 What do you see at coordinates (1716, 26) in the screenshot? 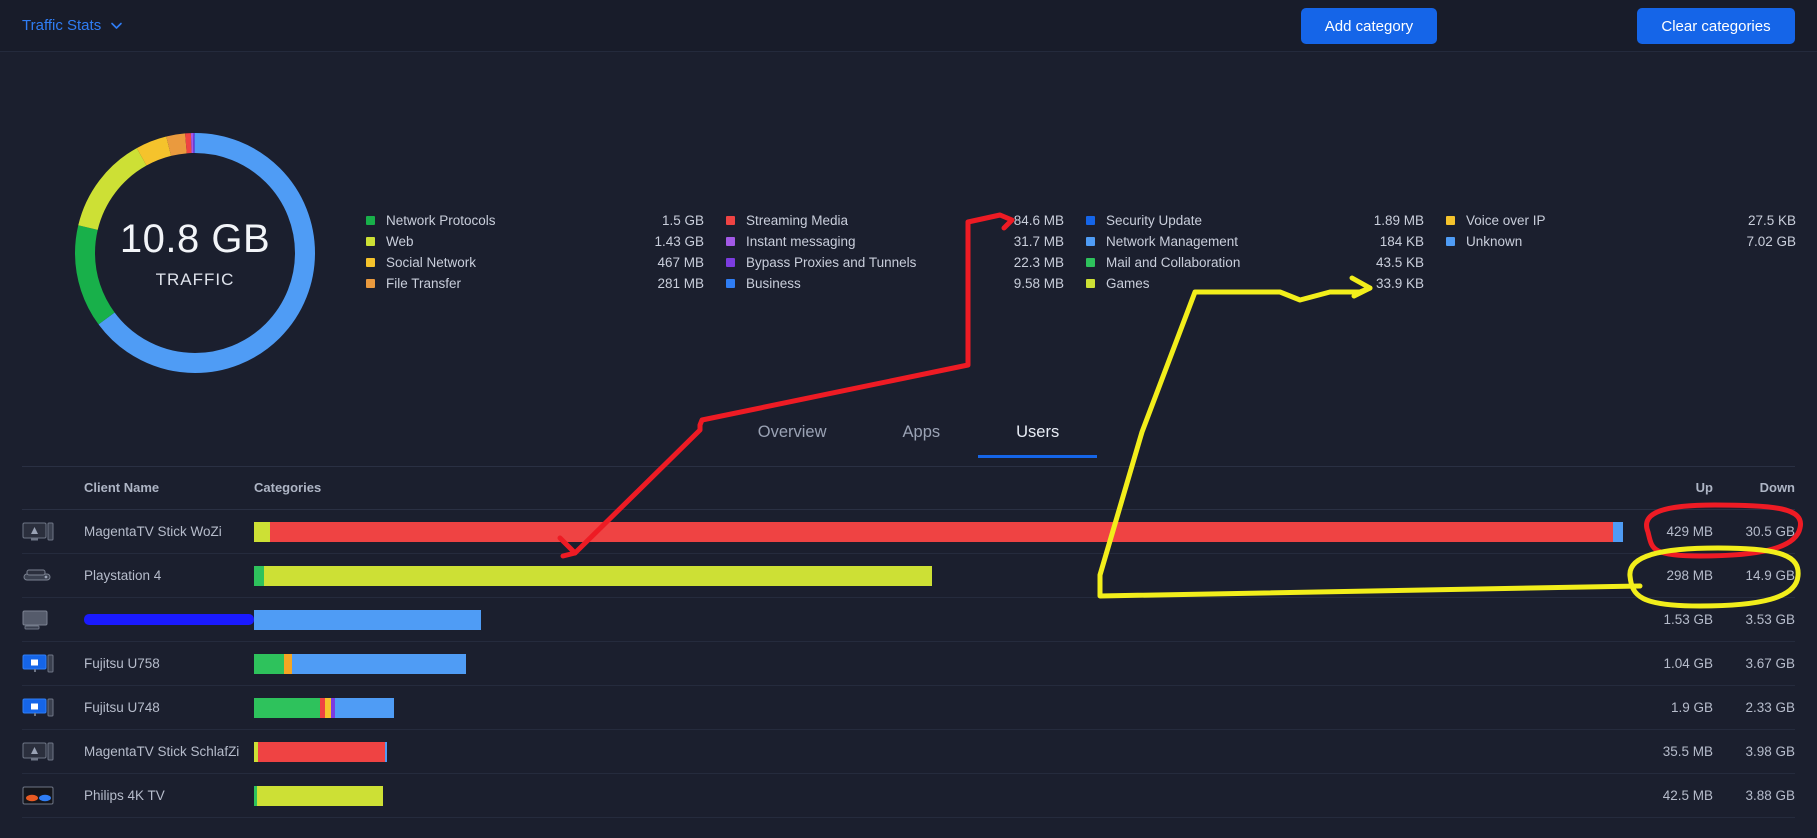
I see `clear-categories-button: Clear categories` at bounding box center [1716, 26].